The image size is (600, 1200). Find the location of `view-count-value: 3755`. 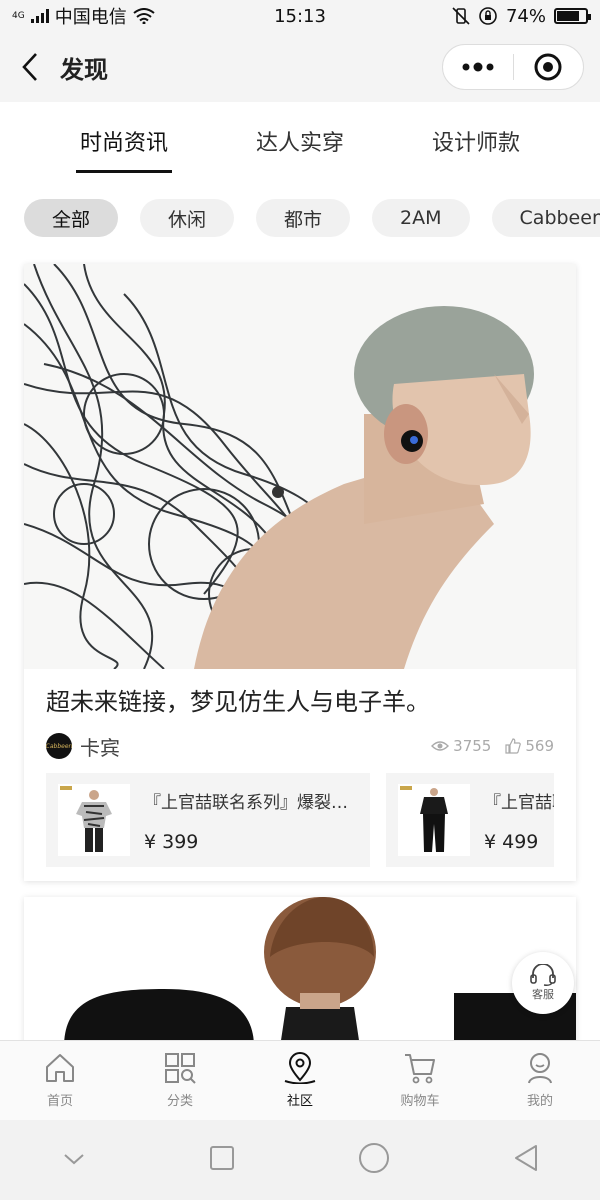

view-count-value: 3755 is located at coordinates (472, 746).